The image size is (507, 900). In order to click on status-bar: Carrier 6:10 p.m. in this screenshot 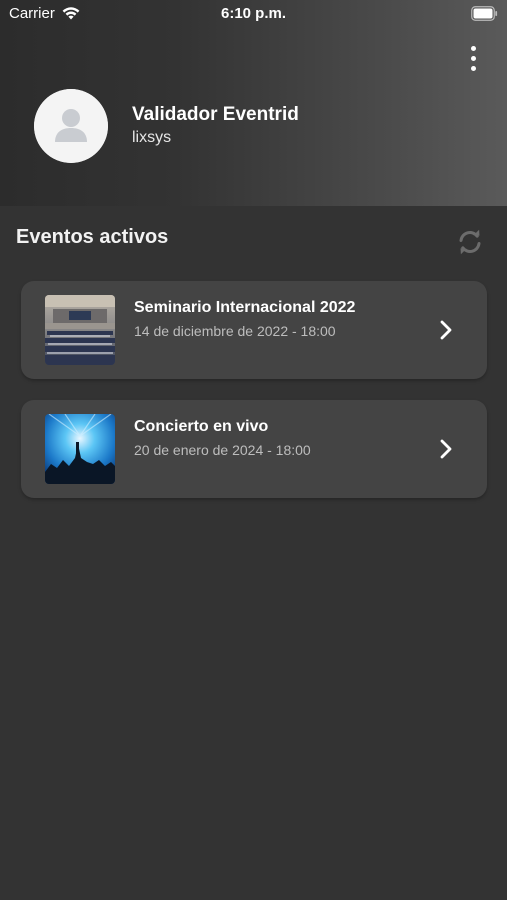, I will do `click(253, 14)`.